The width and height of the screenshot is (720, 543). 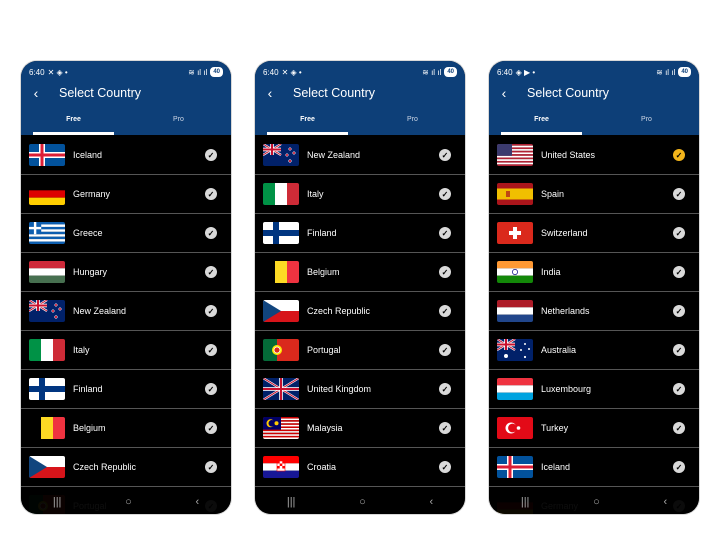 What do you see at coordinates (126, 194) in the screenshot?
I see `country-row: Germany ✓` at bounding box center [126, 194].